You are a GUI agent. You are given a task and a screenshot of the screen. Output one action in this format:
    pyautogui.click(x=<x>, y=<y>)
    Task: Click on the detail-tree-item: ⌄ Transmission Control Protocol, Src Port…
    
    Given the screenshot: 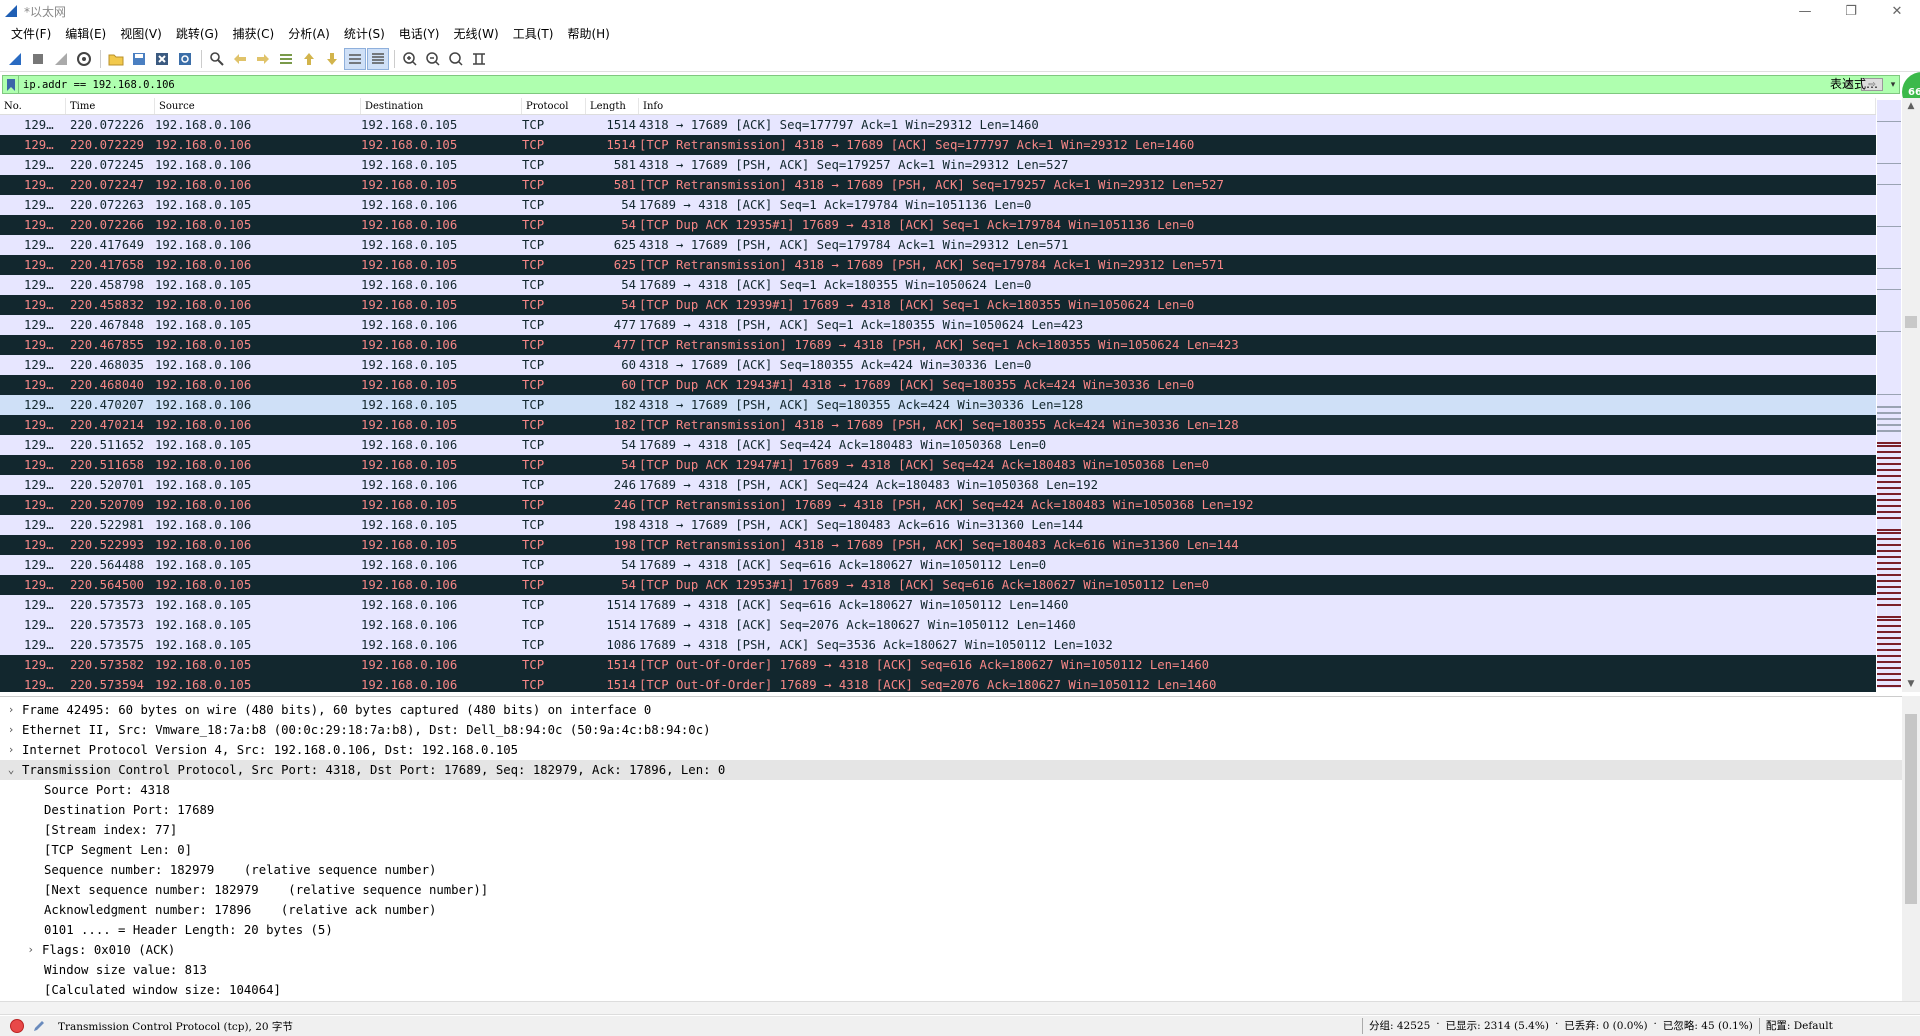 What is the action you would take?
    pyautogui.click(x=951, y=770)
    